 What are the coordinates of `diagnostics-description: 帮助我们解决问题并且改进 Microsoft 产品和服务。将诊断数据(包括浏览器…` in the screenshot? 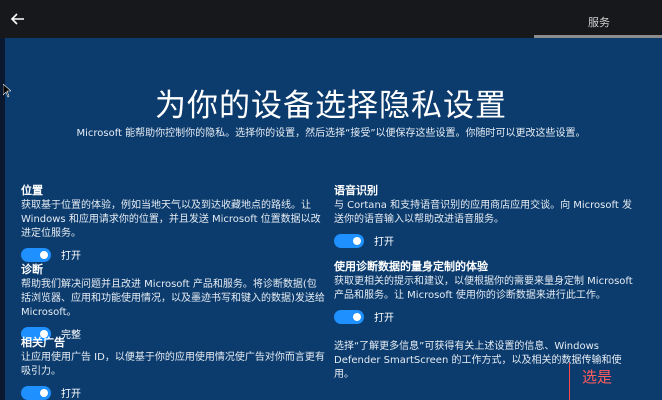 It's located at (173, 298).